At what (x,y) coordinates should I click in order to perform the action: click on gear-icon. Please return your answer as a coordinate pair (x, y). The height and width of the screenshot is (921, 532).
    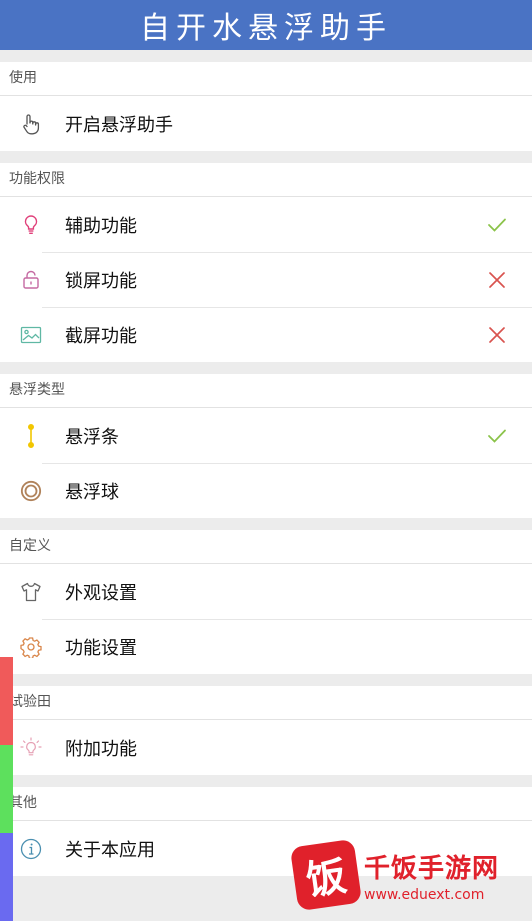
    Looking at the image, I should click on (31, 647).